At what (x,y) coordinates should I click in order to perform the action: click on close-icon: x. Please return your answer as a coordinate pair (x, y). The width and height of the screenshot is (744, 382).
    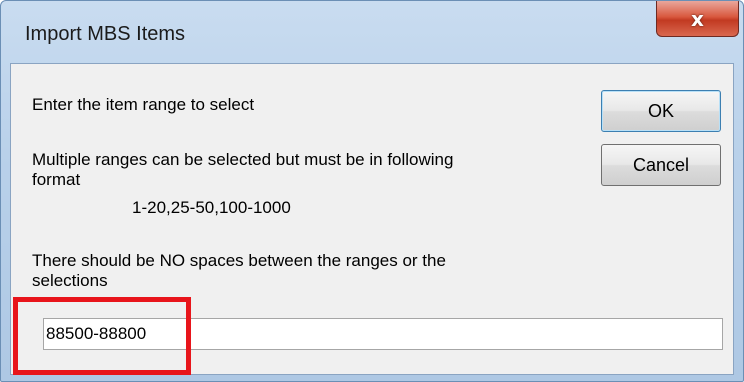
    Looking at the image, I should click on (697, 18).